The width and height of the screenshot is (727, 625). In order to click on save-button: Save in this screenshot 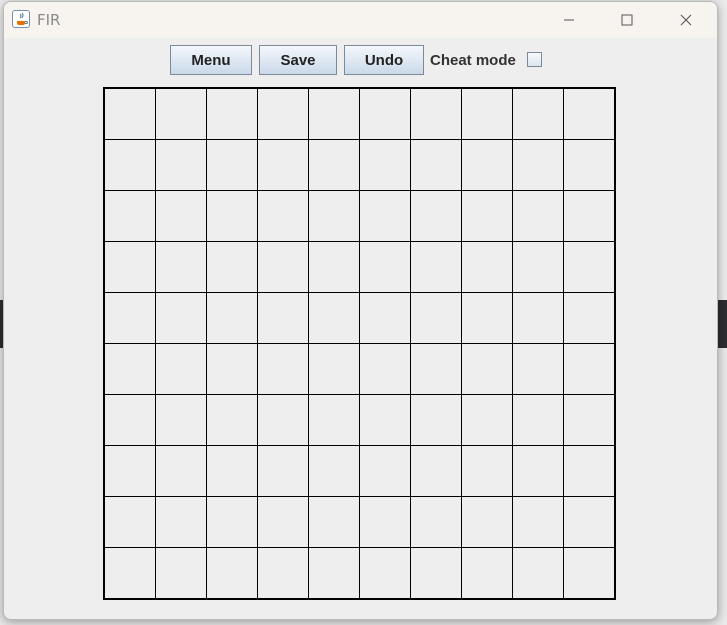, I will do `click(298, 60)`.